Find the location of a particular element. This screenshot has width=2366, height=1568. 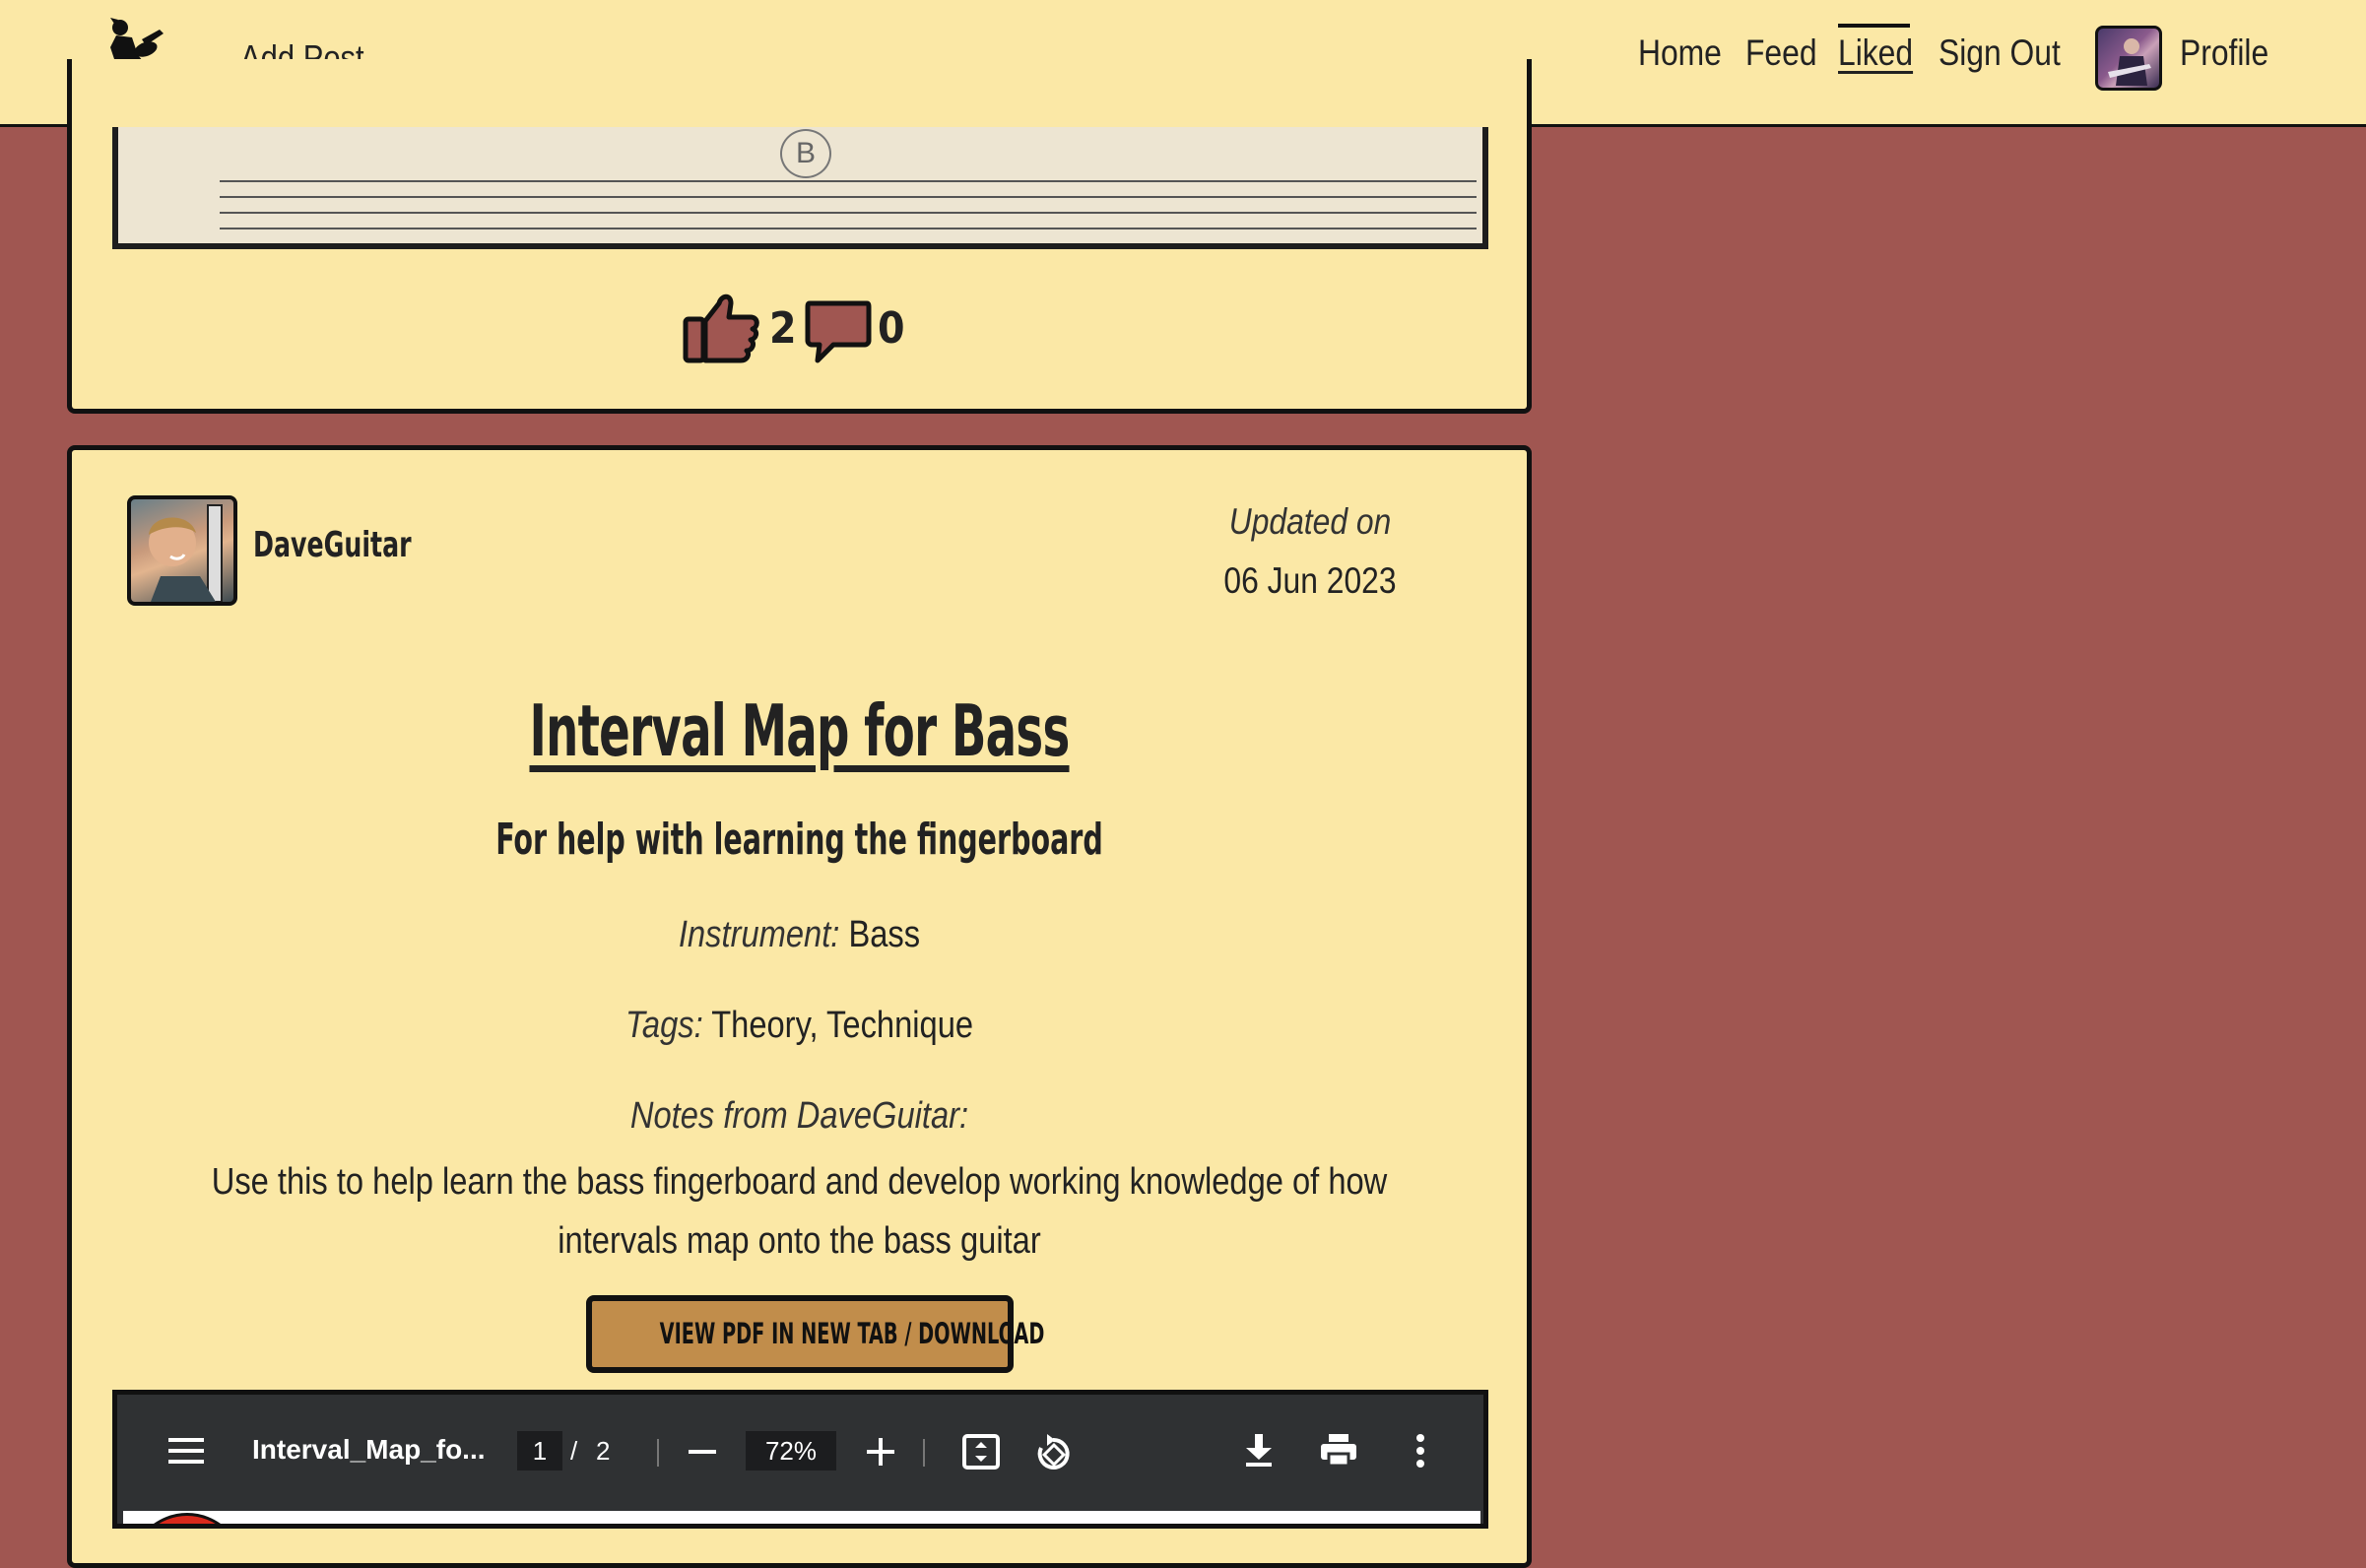

nav-profile-link: Profile is located at coordinates (2224, 54).